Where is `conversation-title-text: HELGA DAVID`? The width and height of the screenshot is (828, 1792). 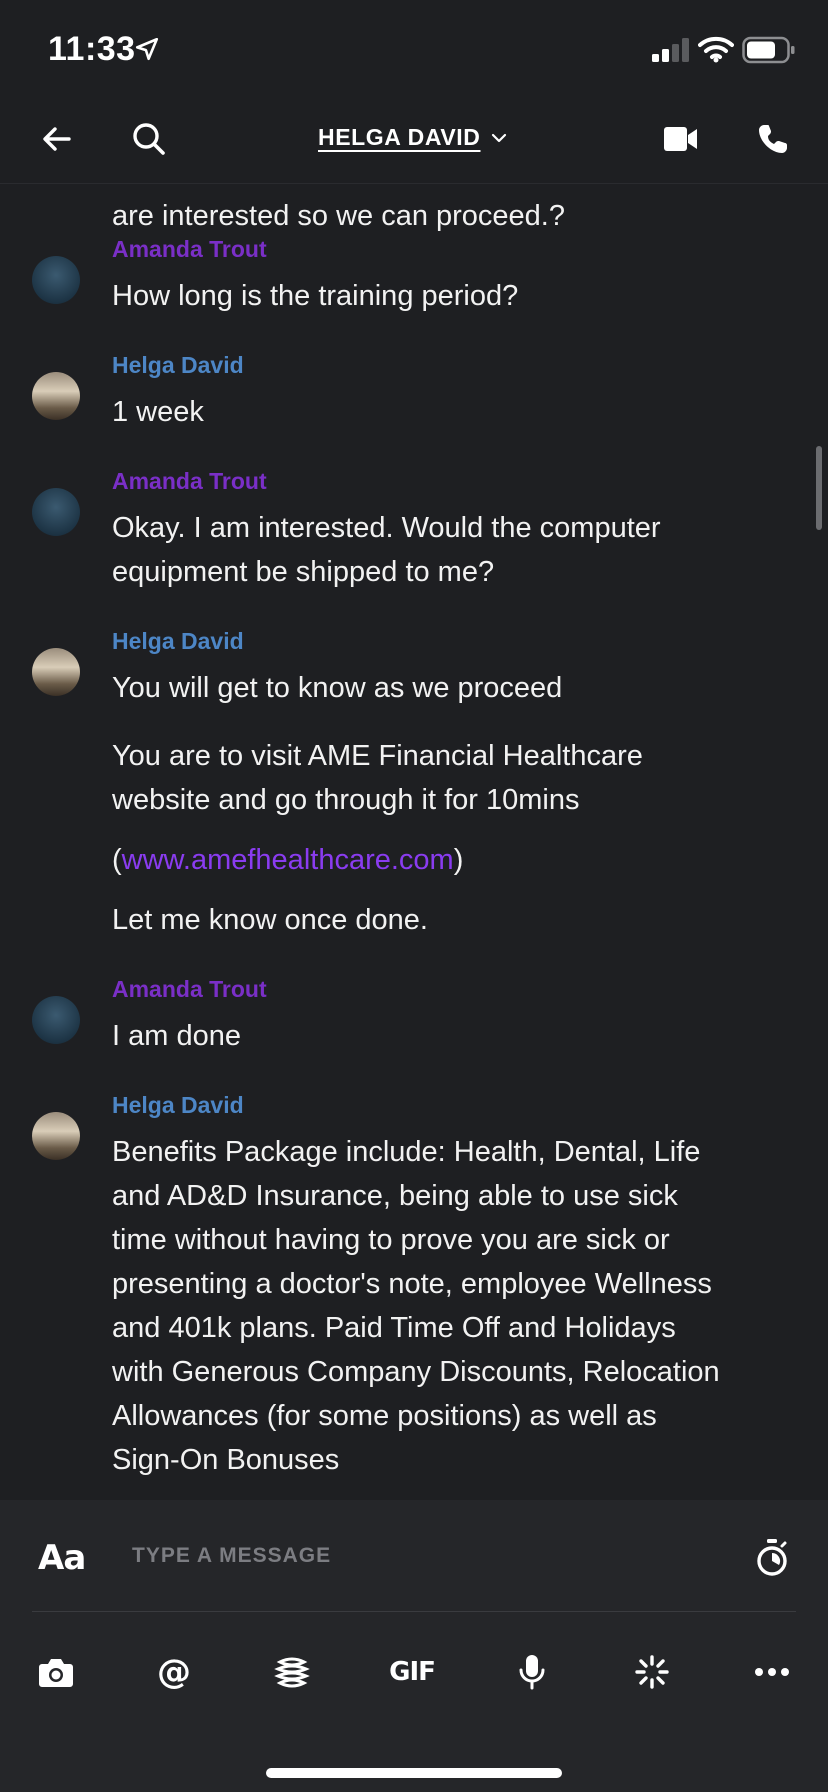
conversation-title-text: HELGA DAVID is located at coordinates (399, 137).